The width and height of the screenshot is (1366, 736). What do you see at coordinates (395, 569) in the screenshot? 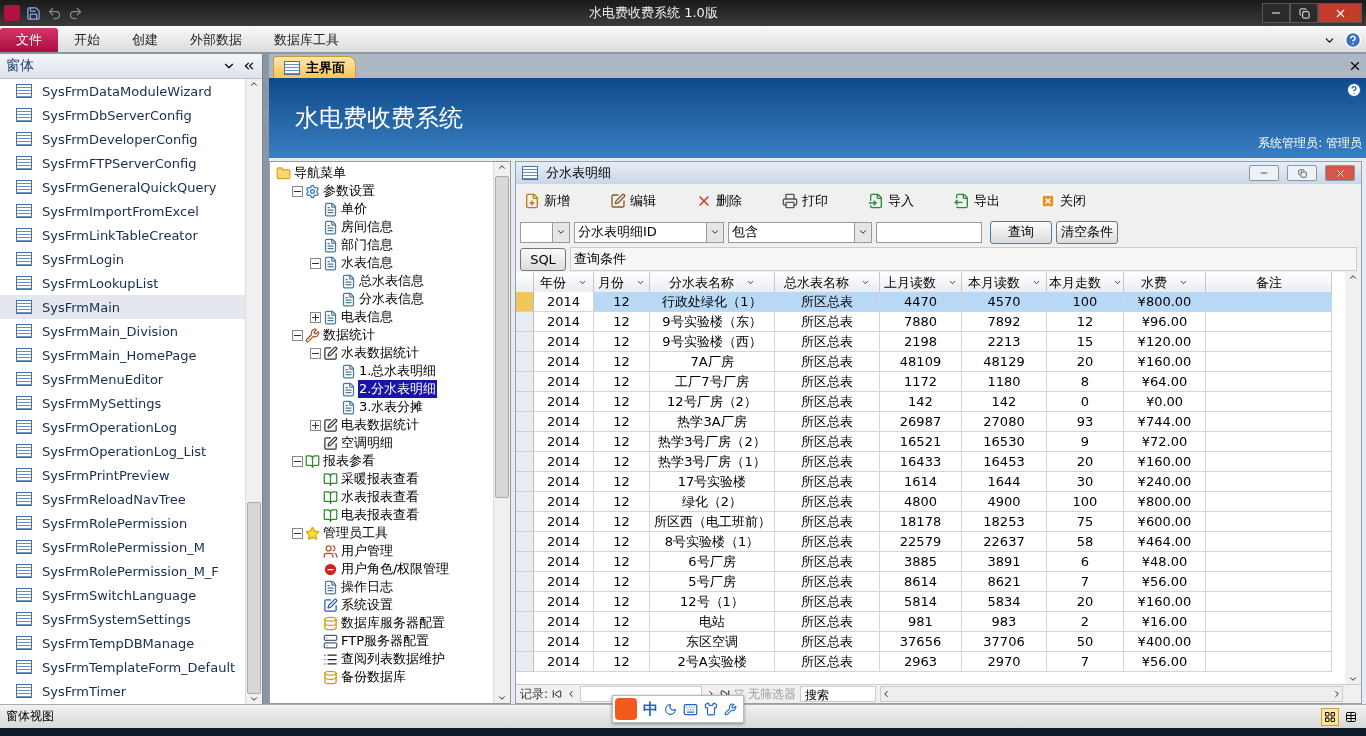
I see `tree-item: 用户角色/权限管理` at bounding box center [395, 569].